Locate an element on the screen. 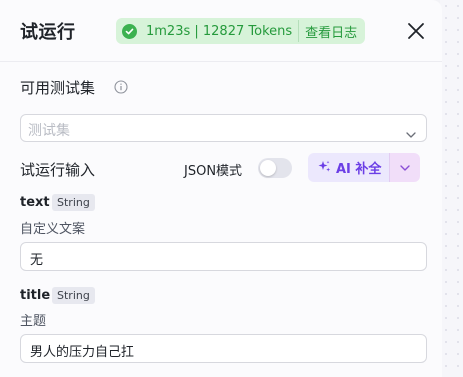  close-button is located at coordinates (416, 31).